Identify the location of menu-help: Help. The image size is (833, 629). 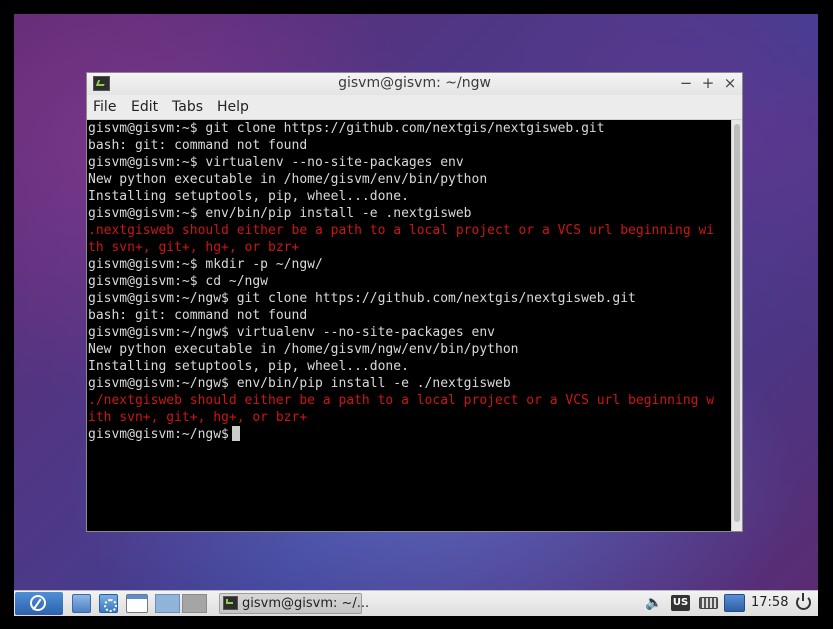
(233, 107).